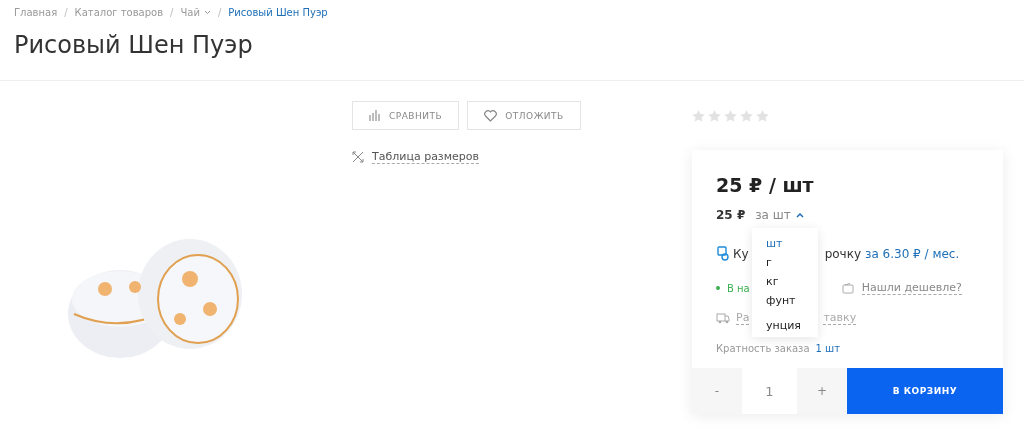  Describe the element at coordinates (278, 12) in the screenshot. I see `breadcrumb-link: Рисовый Шен Пуэр` at that location.